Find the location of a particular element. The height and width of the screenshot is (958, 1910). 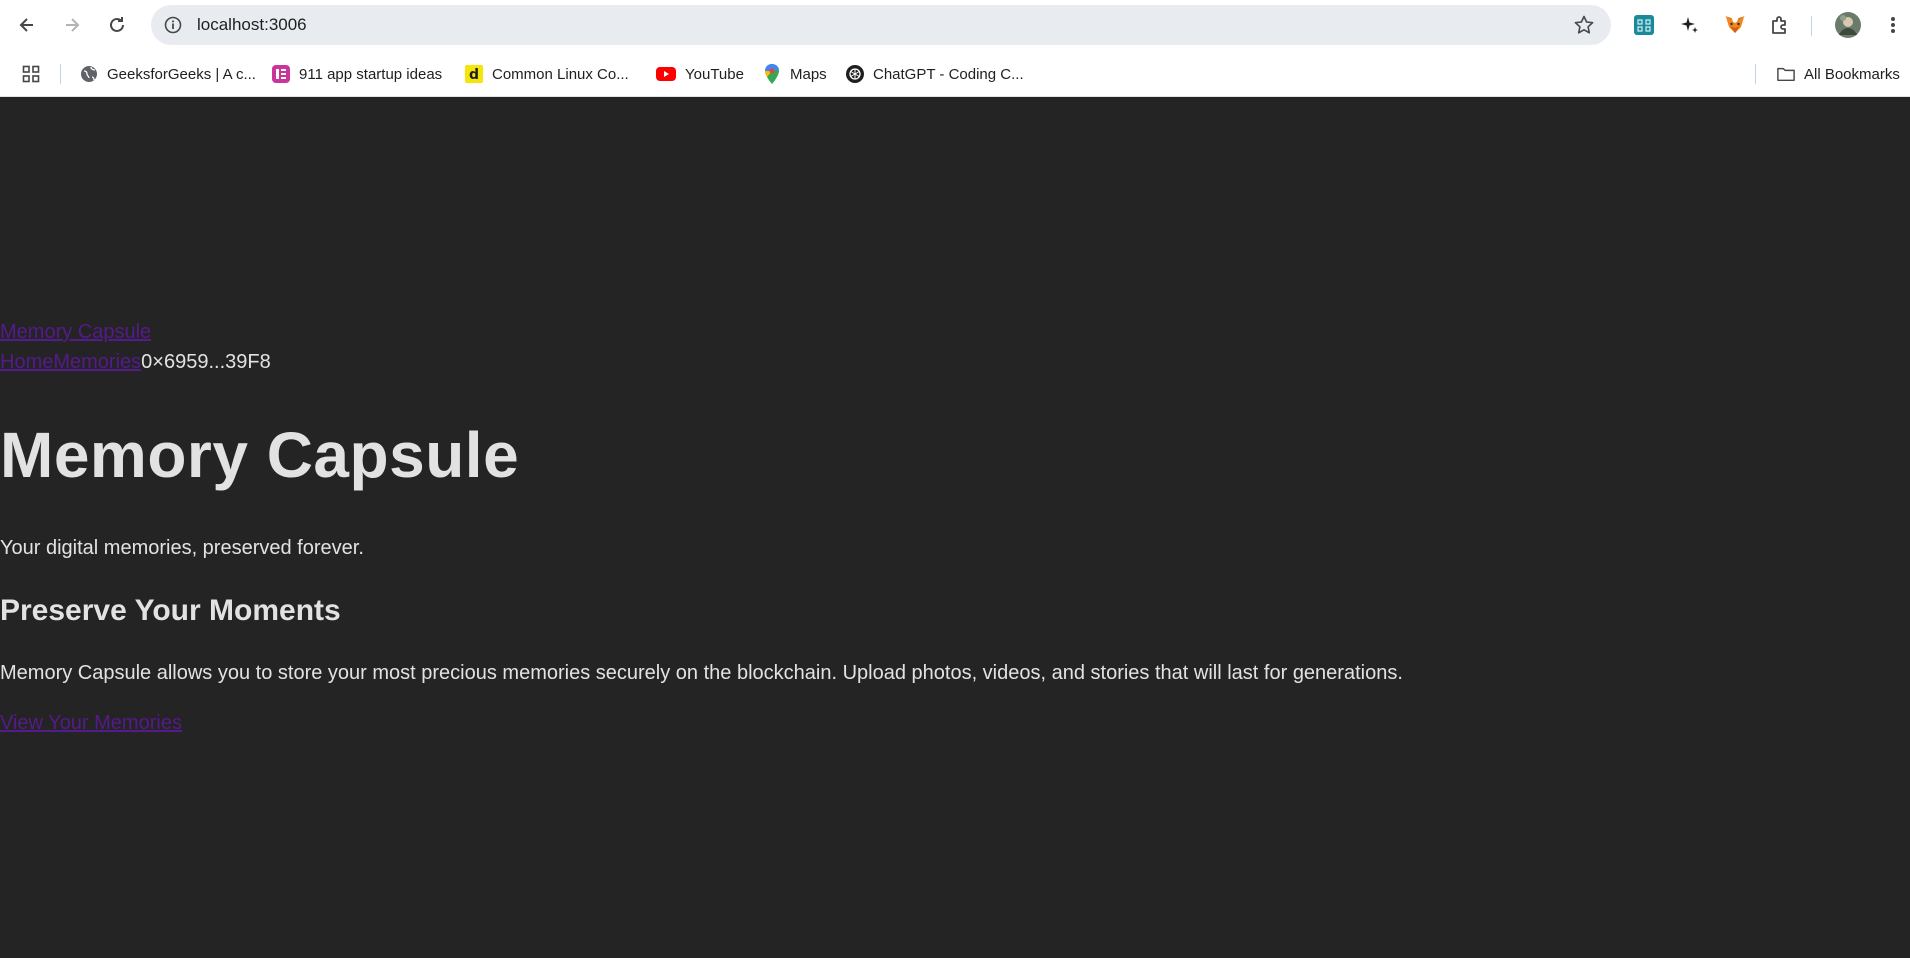

address-bar: localhost:3006 is located at coordinates (881, 25).